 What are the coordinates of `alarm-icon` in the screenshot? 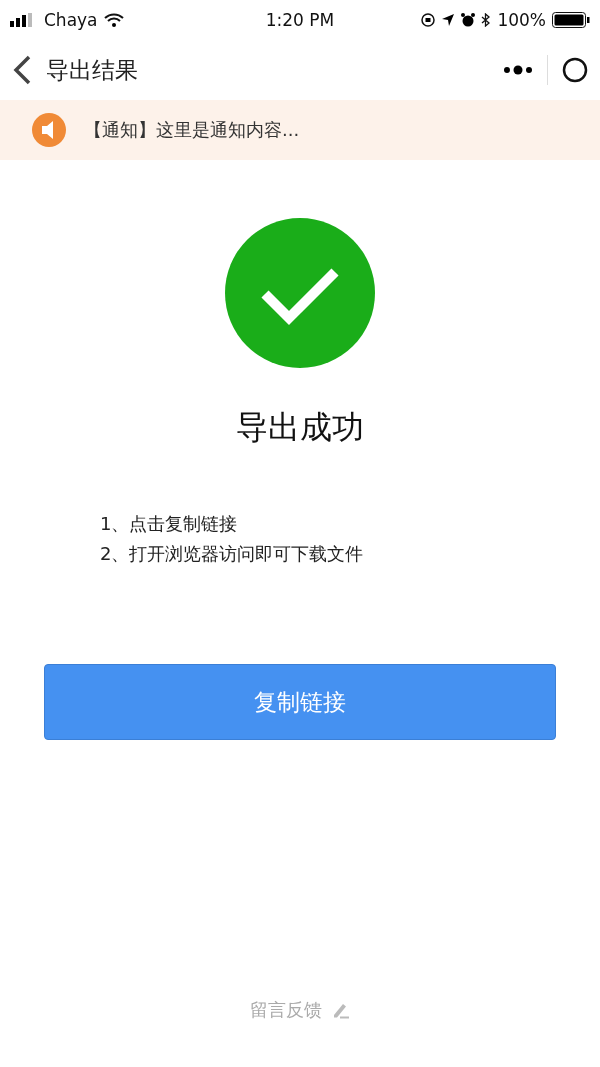 It's located at (468, 20).